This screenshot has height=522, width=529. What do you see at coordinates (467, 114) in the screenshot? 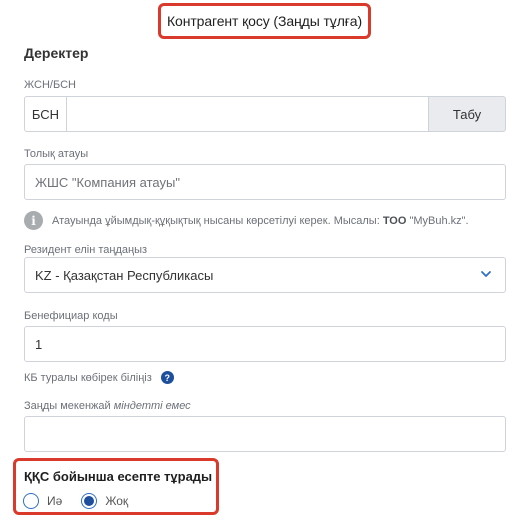
I see `find-button: Табу` at bounding box center [467, 114].